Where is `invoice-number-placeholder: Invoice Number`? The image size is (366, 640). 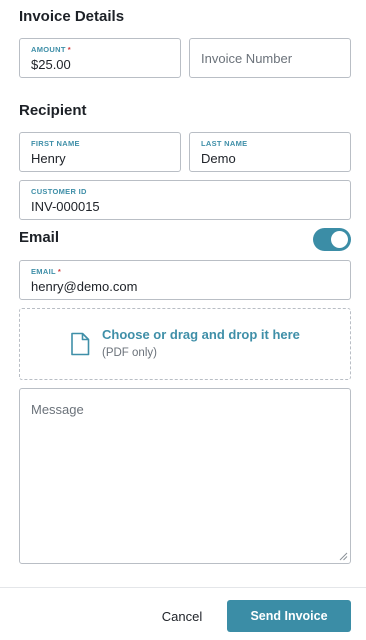
invoice-number-placeholder: Invoice Number is located at coordinates (247, 58).